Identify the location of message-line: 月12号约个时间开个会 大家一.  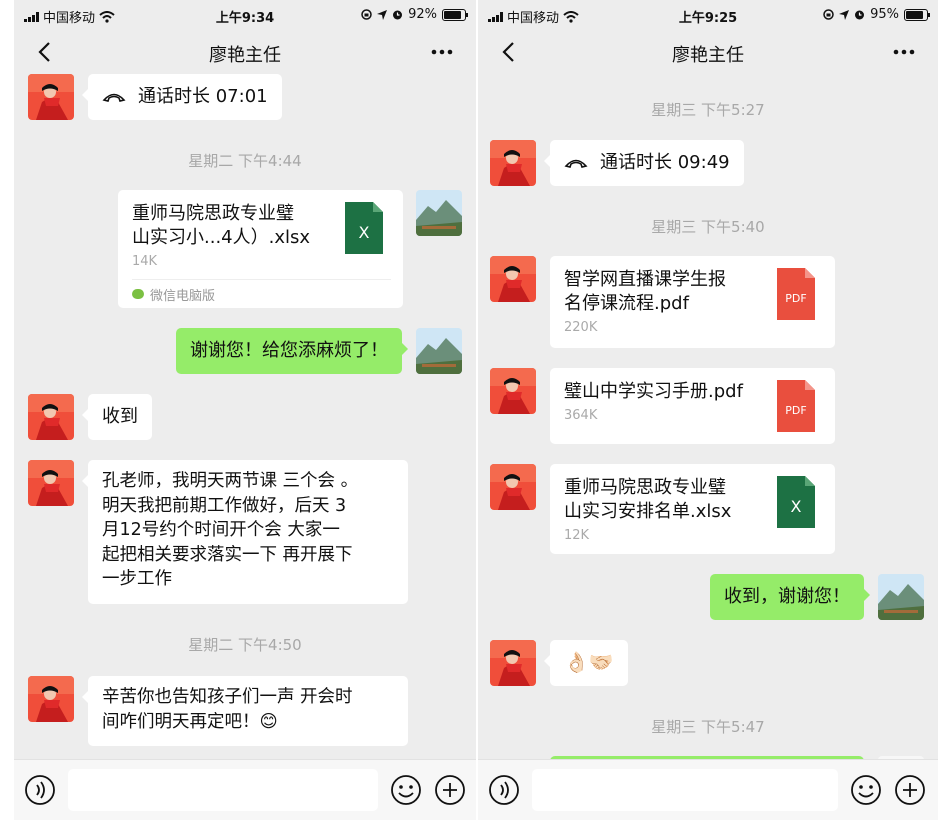
(221, 530).